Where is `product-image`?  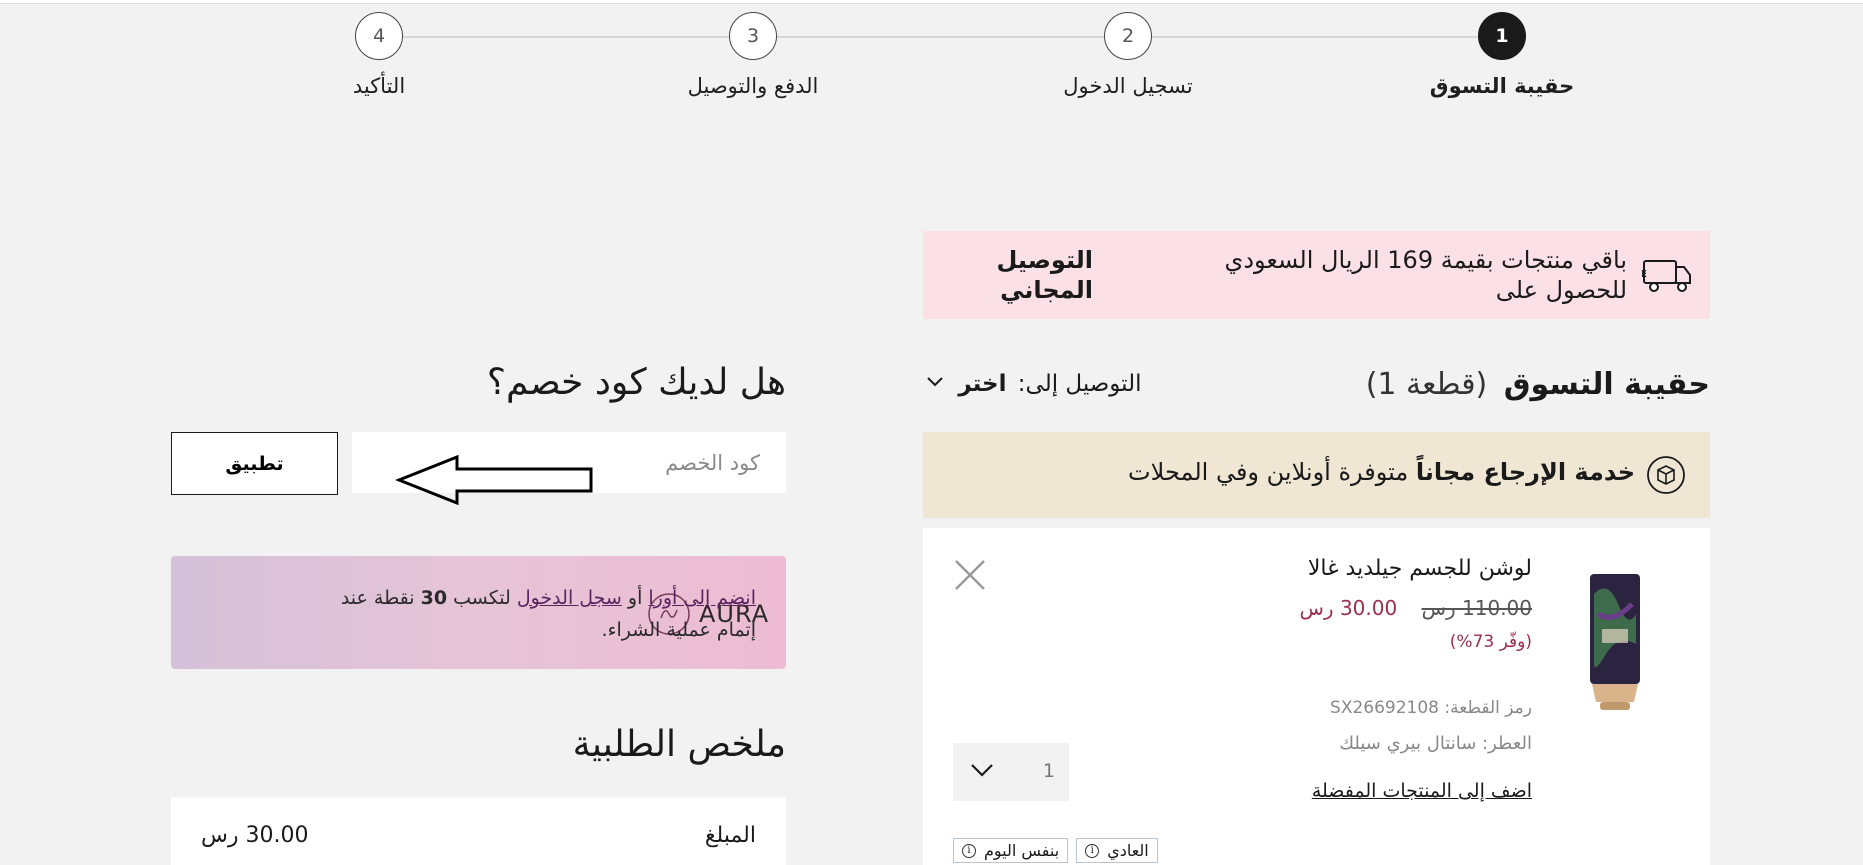
product-image is located at coordinates (1615, 642).